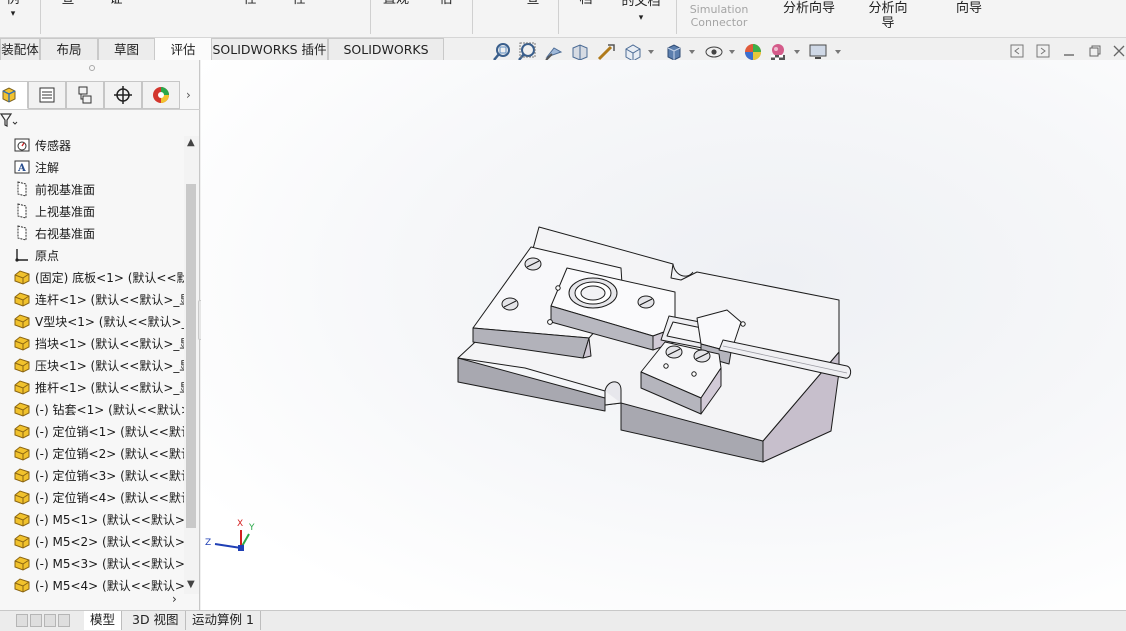 Image resolution: width=1126 pixels, height=631 pixels. I want to click on scroll-up-icon: ▲, so click(191, 143).